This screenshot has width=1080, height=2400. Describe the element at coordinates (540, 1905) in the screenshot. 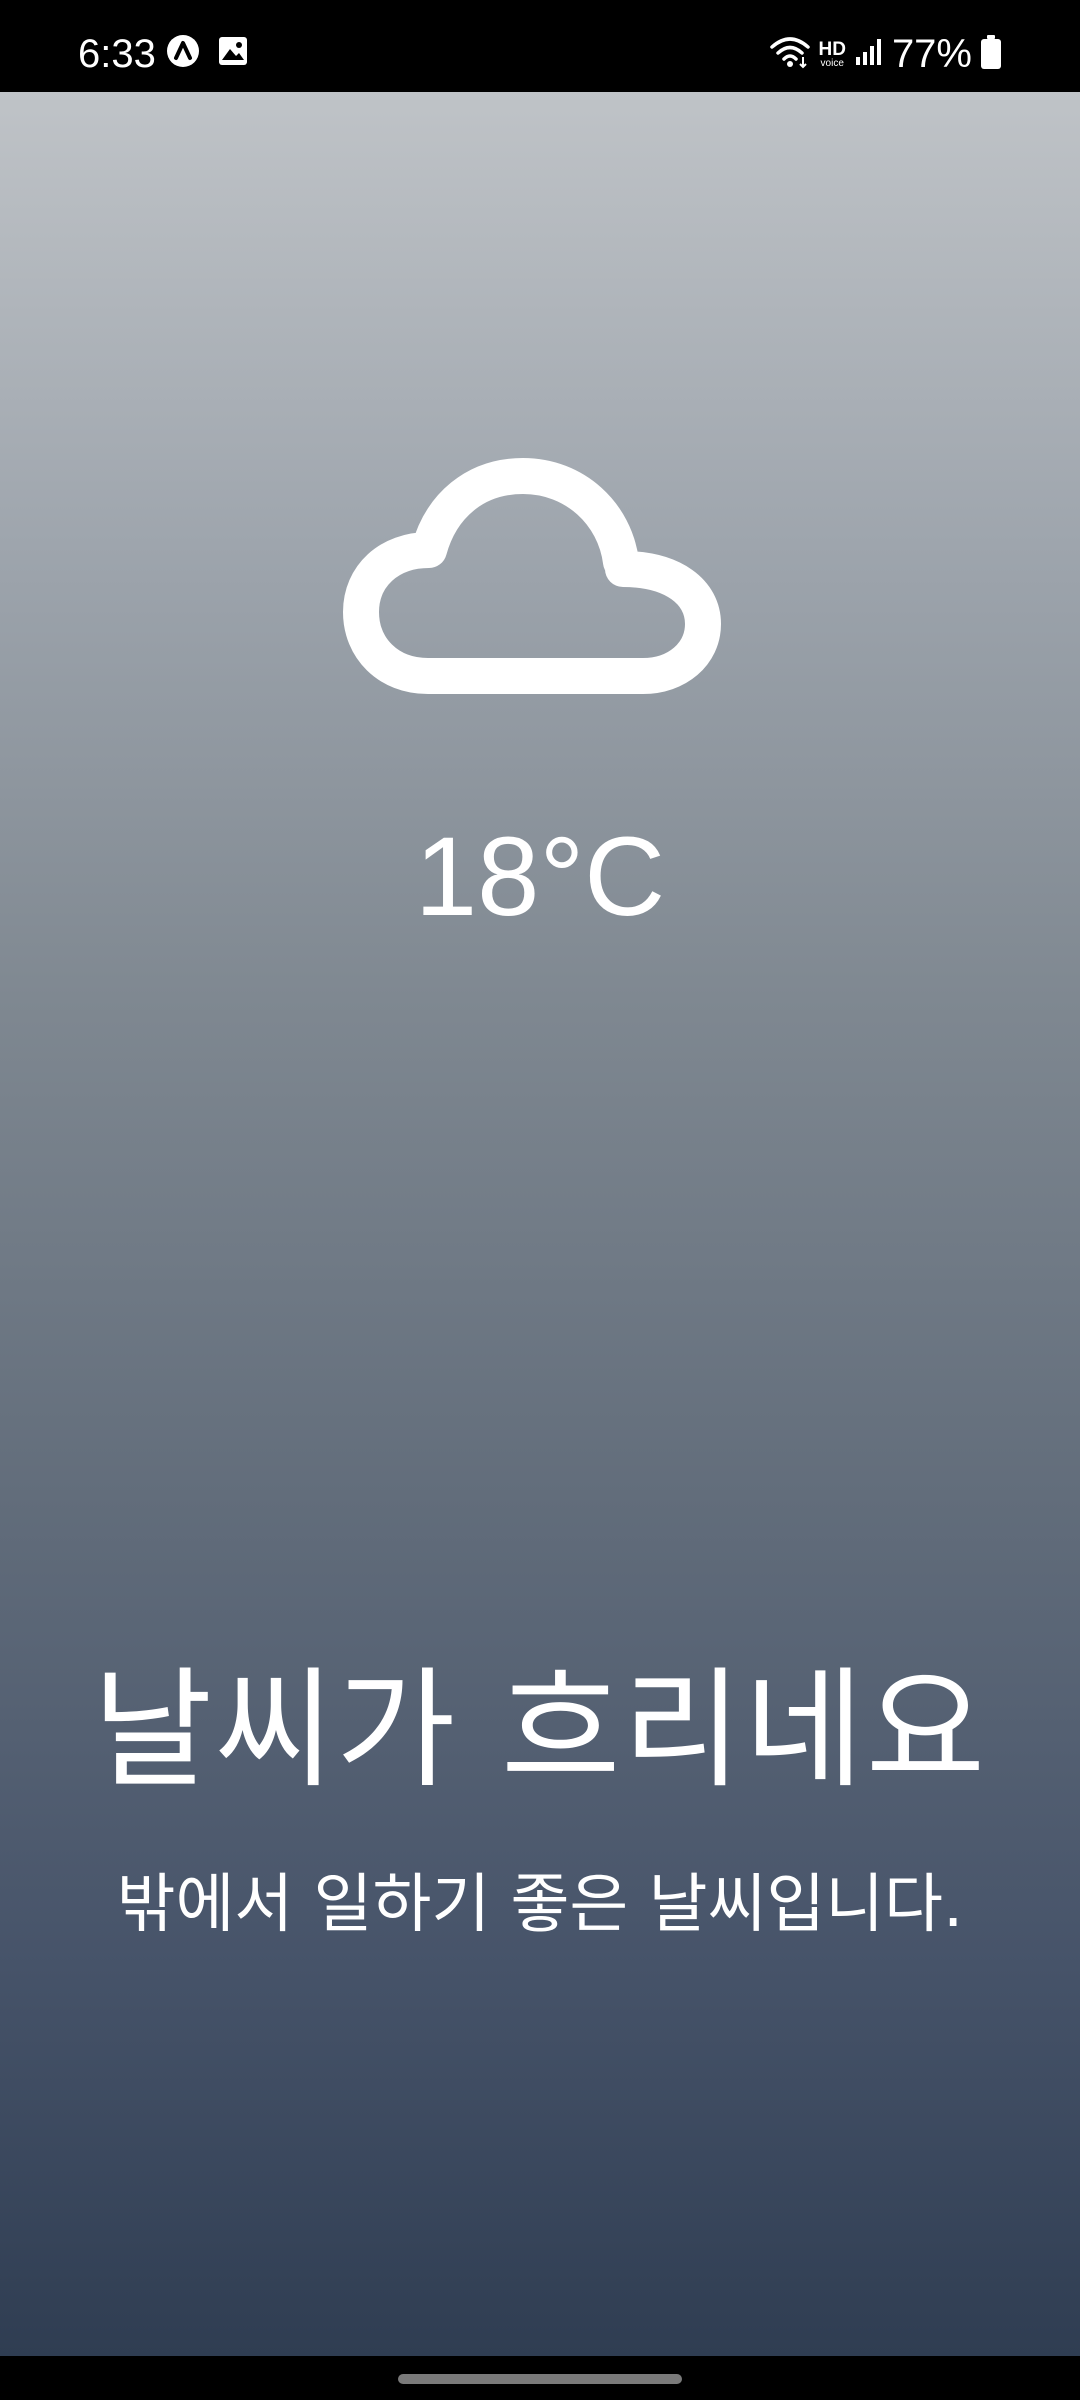

I see `weather-message: 밖에서 일하기 좋은 날씨입니다.` at that location.